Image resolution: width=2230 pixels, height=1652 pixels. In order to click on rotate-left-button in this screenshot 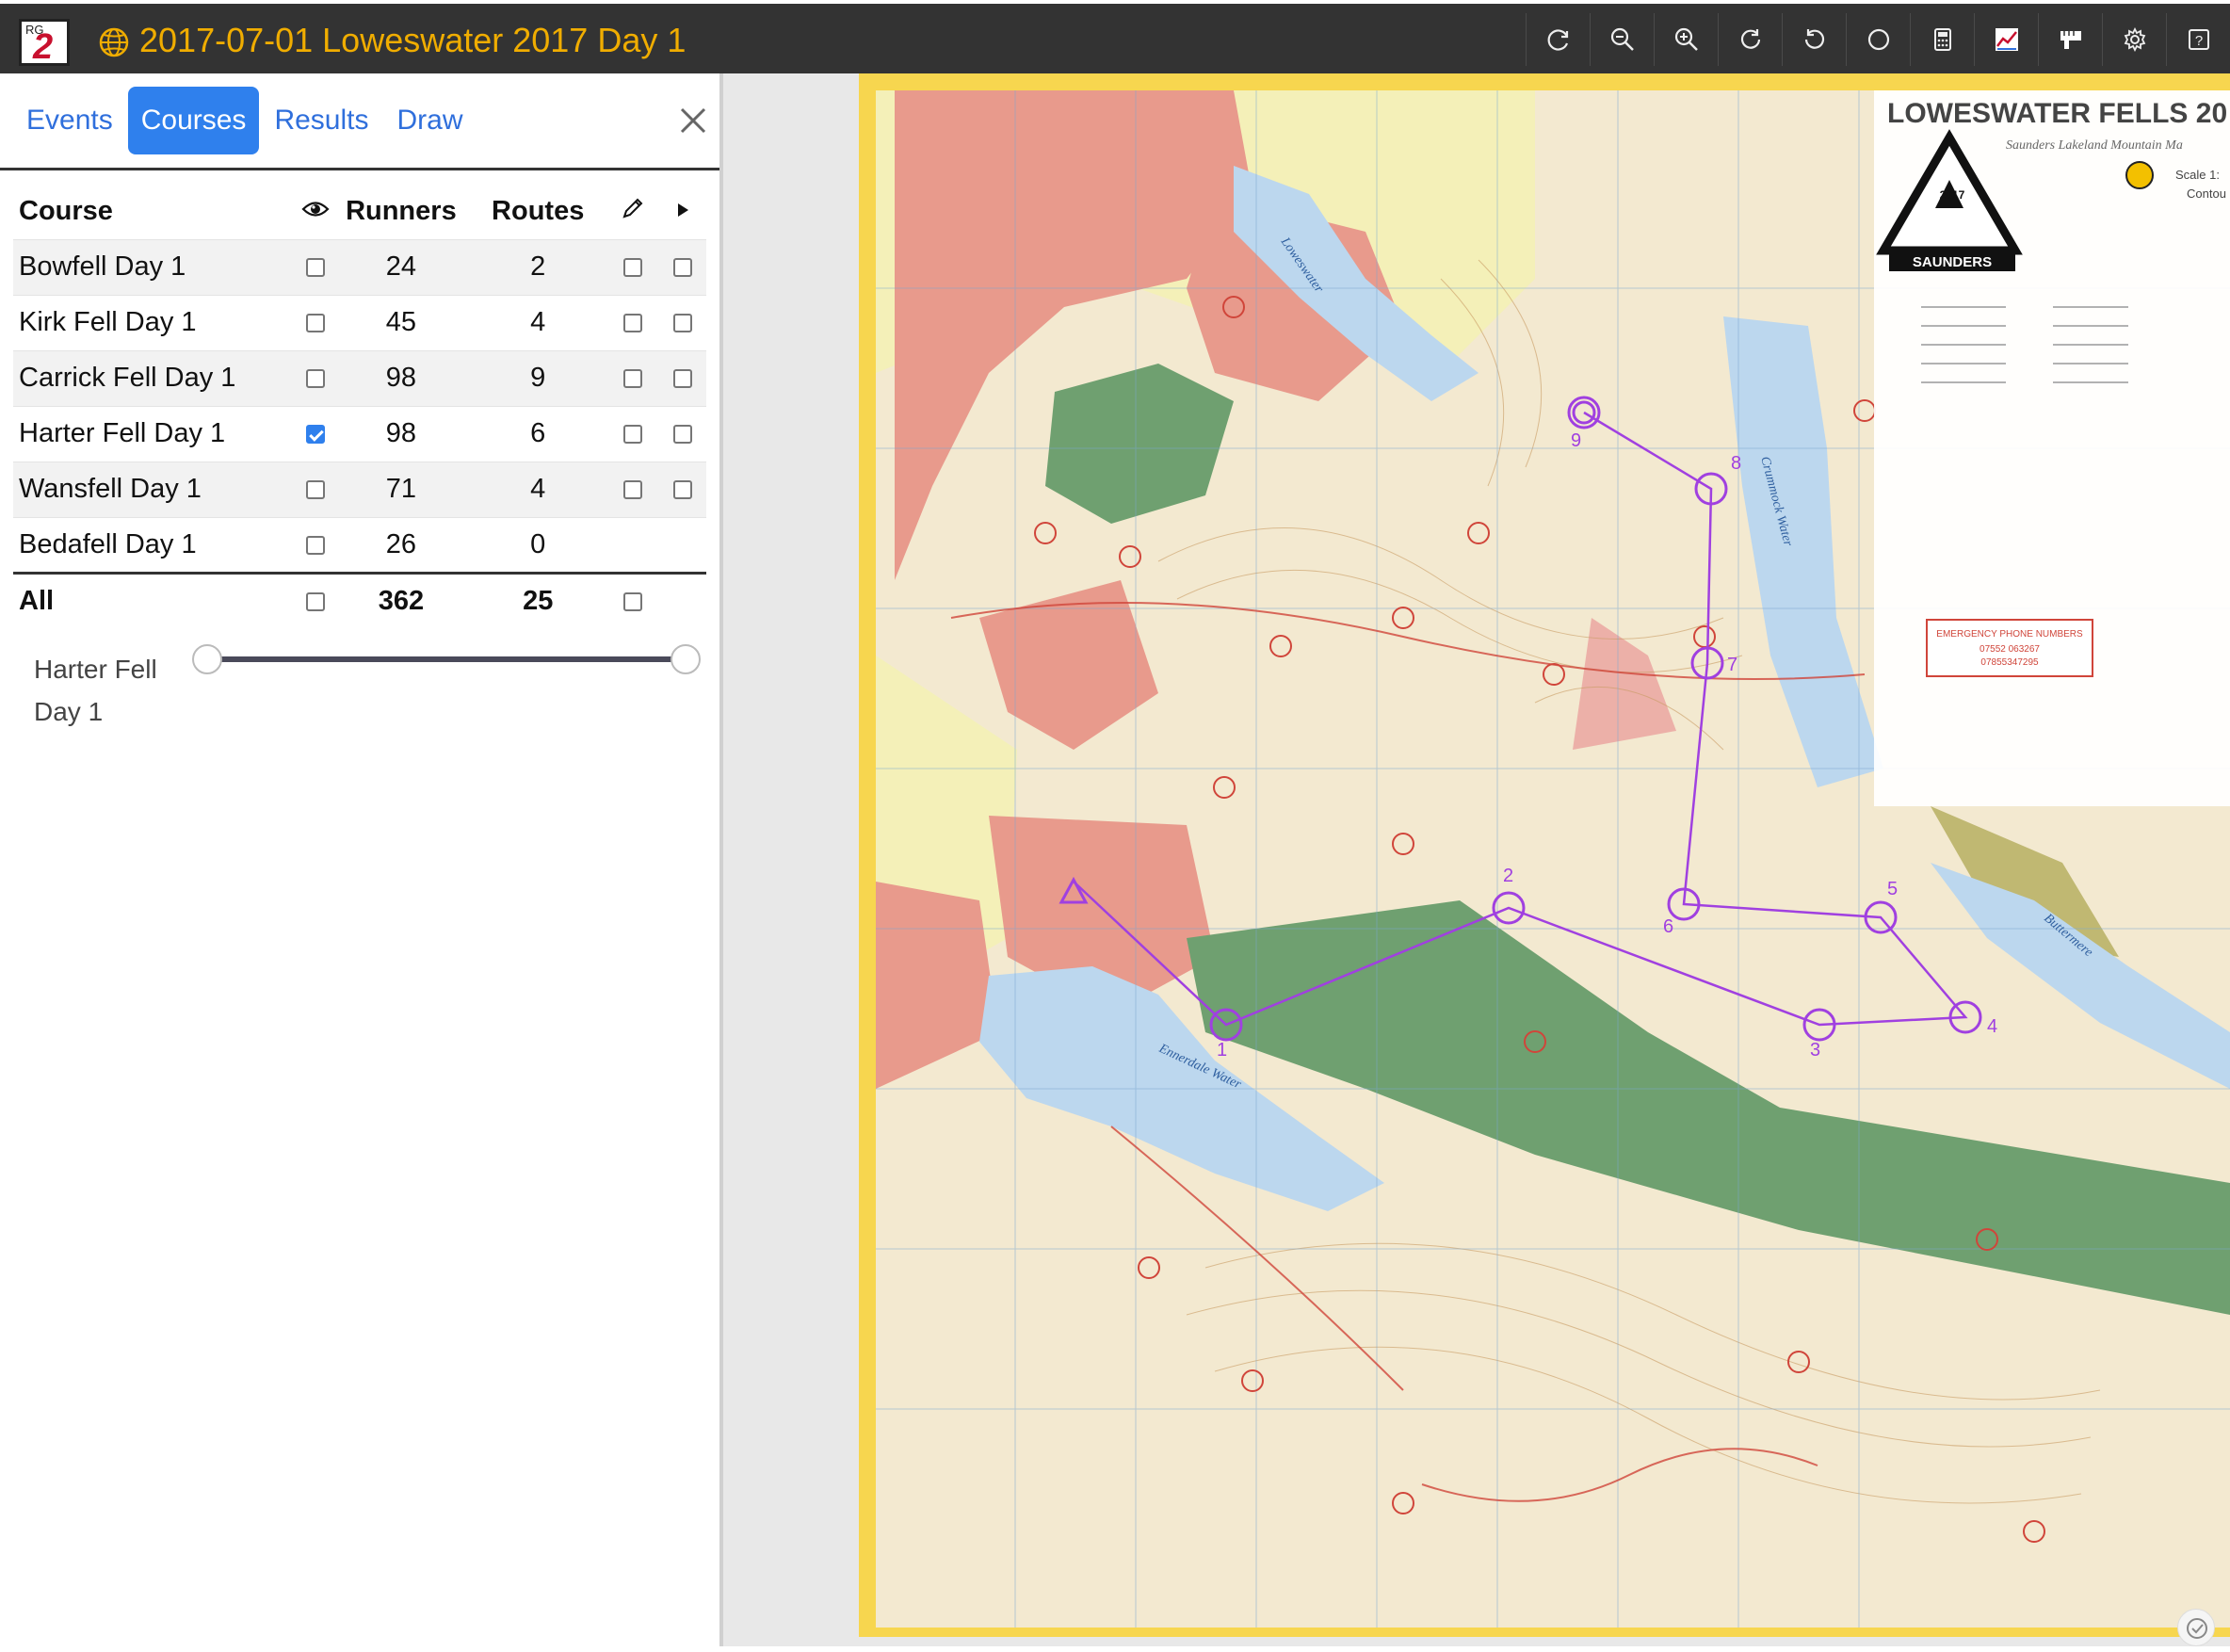, I will do `click(1814, 39)`.